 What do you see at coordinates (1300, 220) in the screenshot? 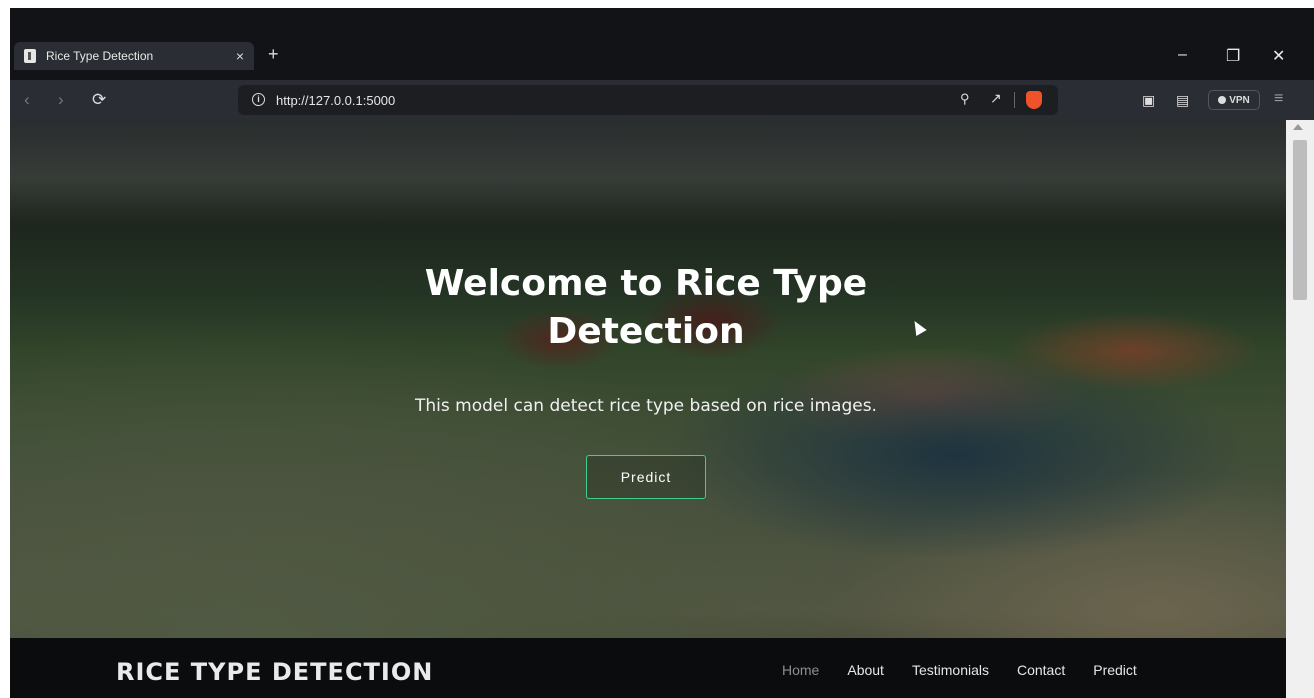
I see `scrollbar-thumb` at bounding box center [1300, 220].